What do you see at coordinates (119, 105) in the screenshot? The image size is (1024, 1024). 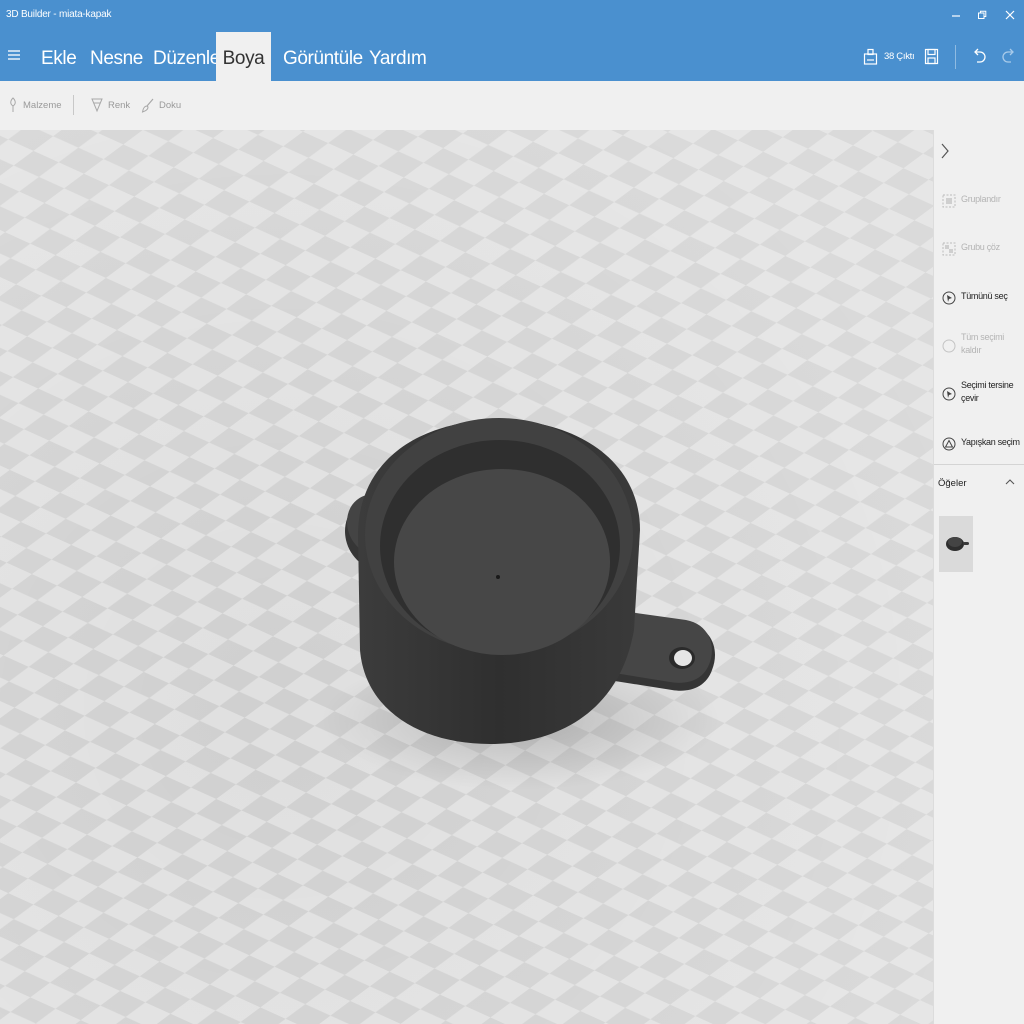 I see `color-label: Renk` at bounding box center [119, 105].